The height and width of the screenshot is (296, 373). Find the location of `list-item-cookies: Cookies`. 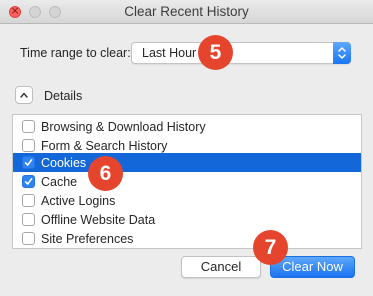

list-item-cookies: Cookies is located at coordinates (187, 162).